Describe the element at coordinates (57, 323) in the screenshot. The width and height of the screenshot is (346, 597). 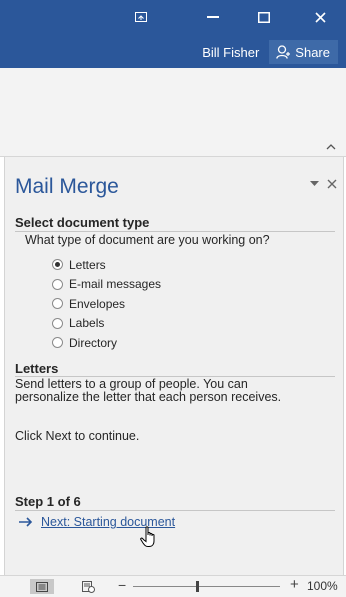
I see `radio-labels` at that location.